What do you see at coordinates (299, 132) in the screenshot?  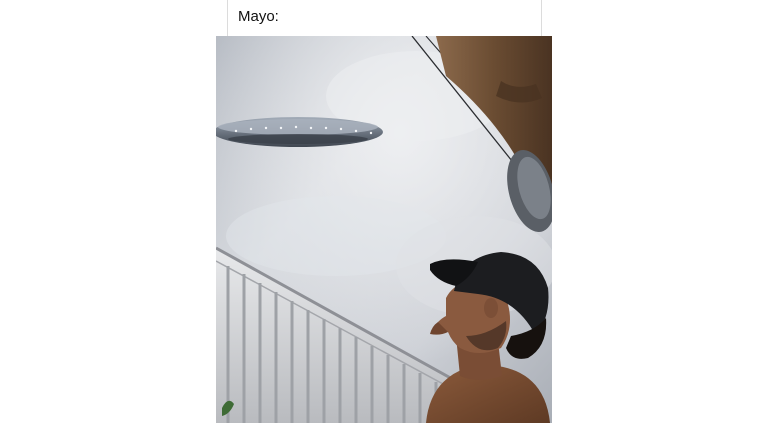 I see `ufo-saucer` at bounding box center [299, 132].